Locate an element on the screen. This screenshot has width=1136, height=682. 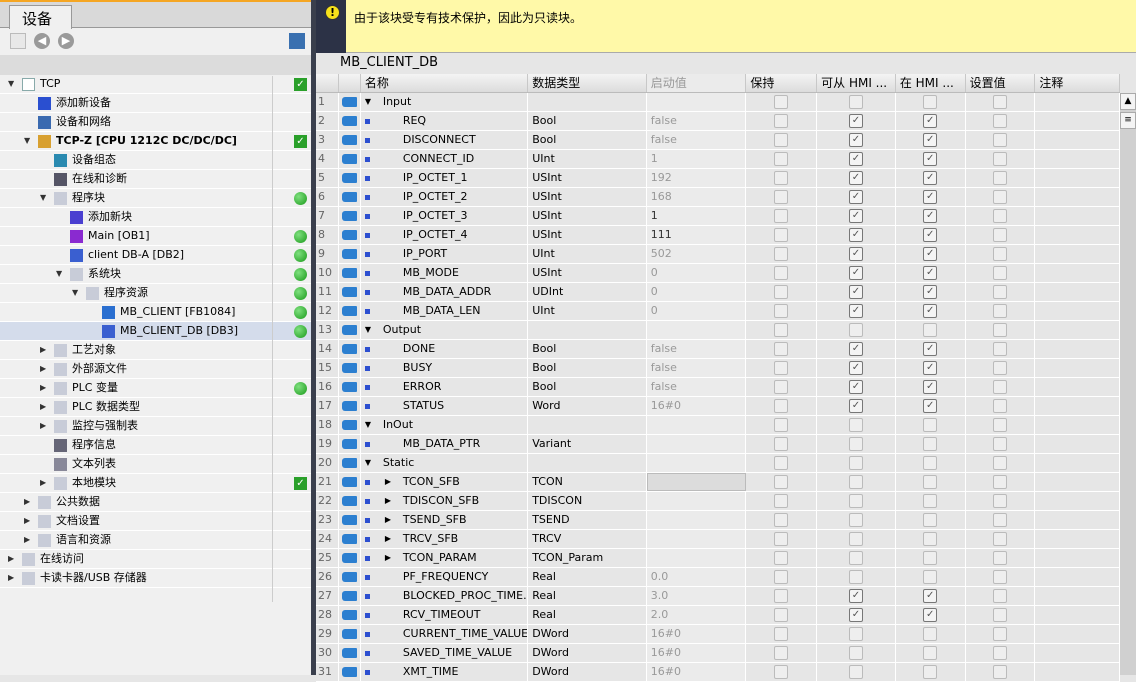
name-cell: CONNECT_ID is located at coordinates (445, 159).